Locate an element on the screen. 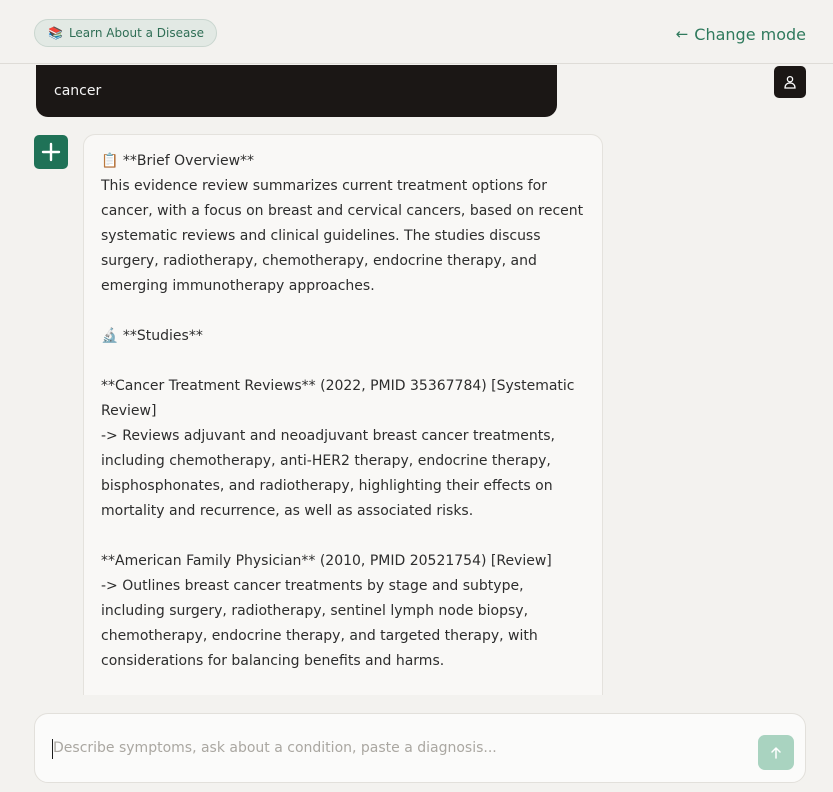  arrow-up-icon is located at coordinates (776, 752).